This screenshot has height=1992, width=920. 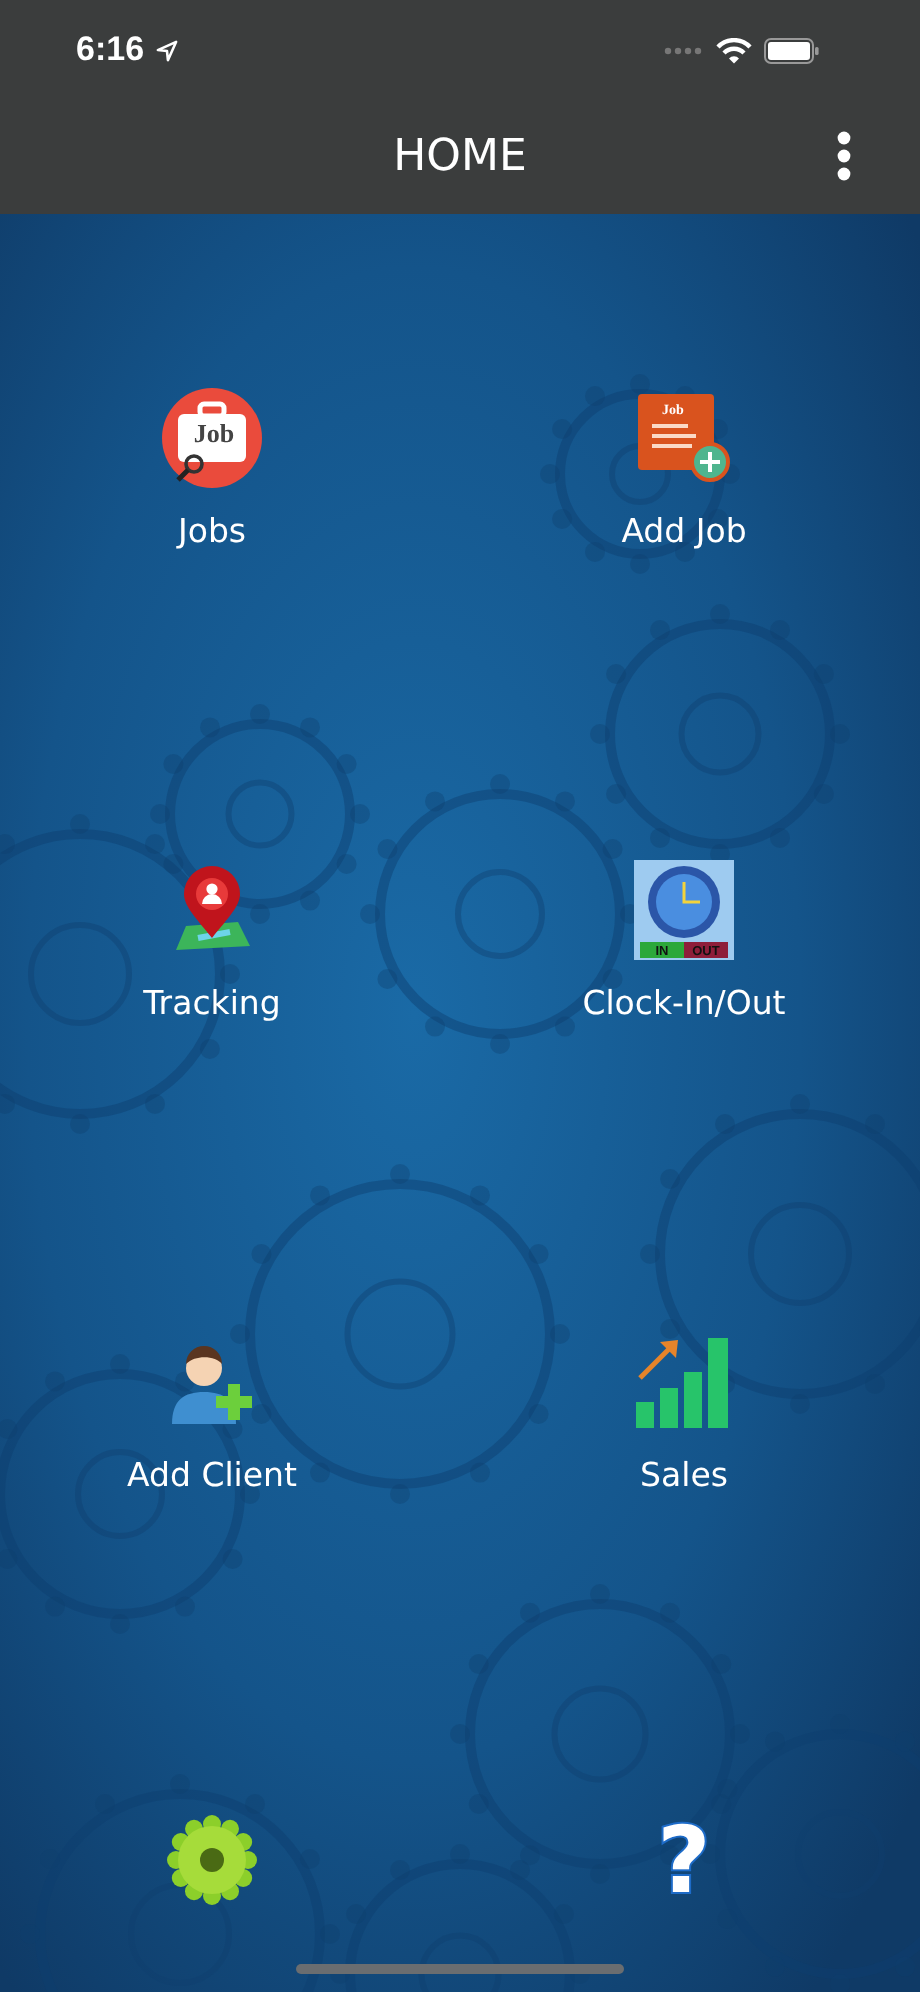 What do you see at coordinates (110, 50) in the screenshot?
I see `status-time: 6:16` at bounding box center [110, 50].